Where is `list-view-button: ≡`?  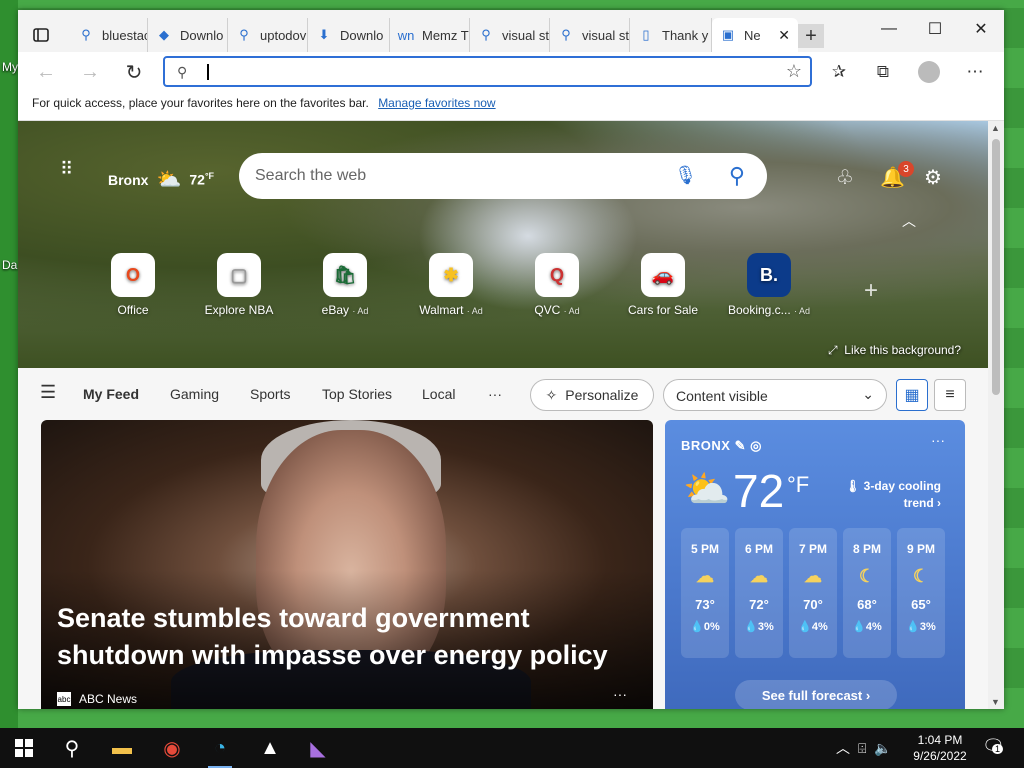
list-view-button: ≡ is located at coordinates (950, 395).